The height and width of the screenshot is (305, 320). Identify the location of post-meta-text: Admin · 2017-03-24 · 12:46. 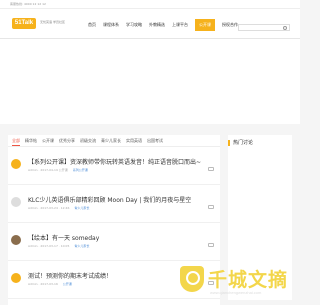
(49, 208).